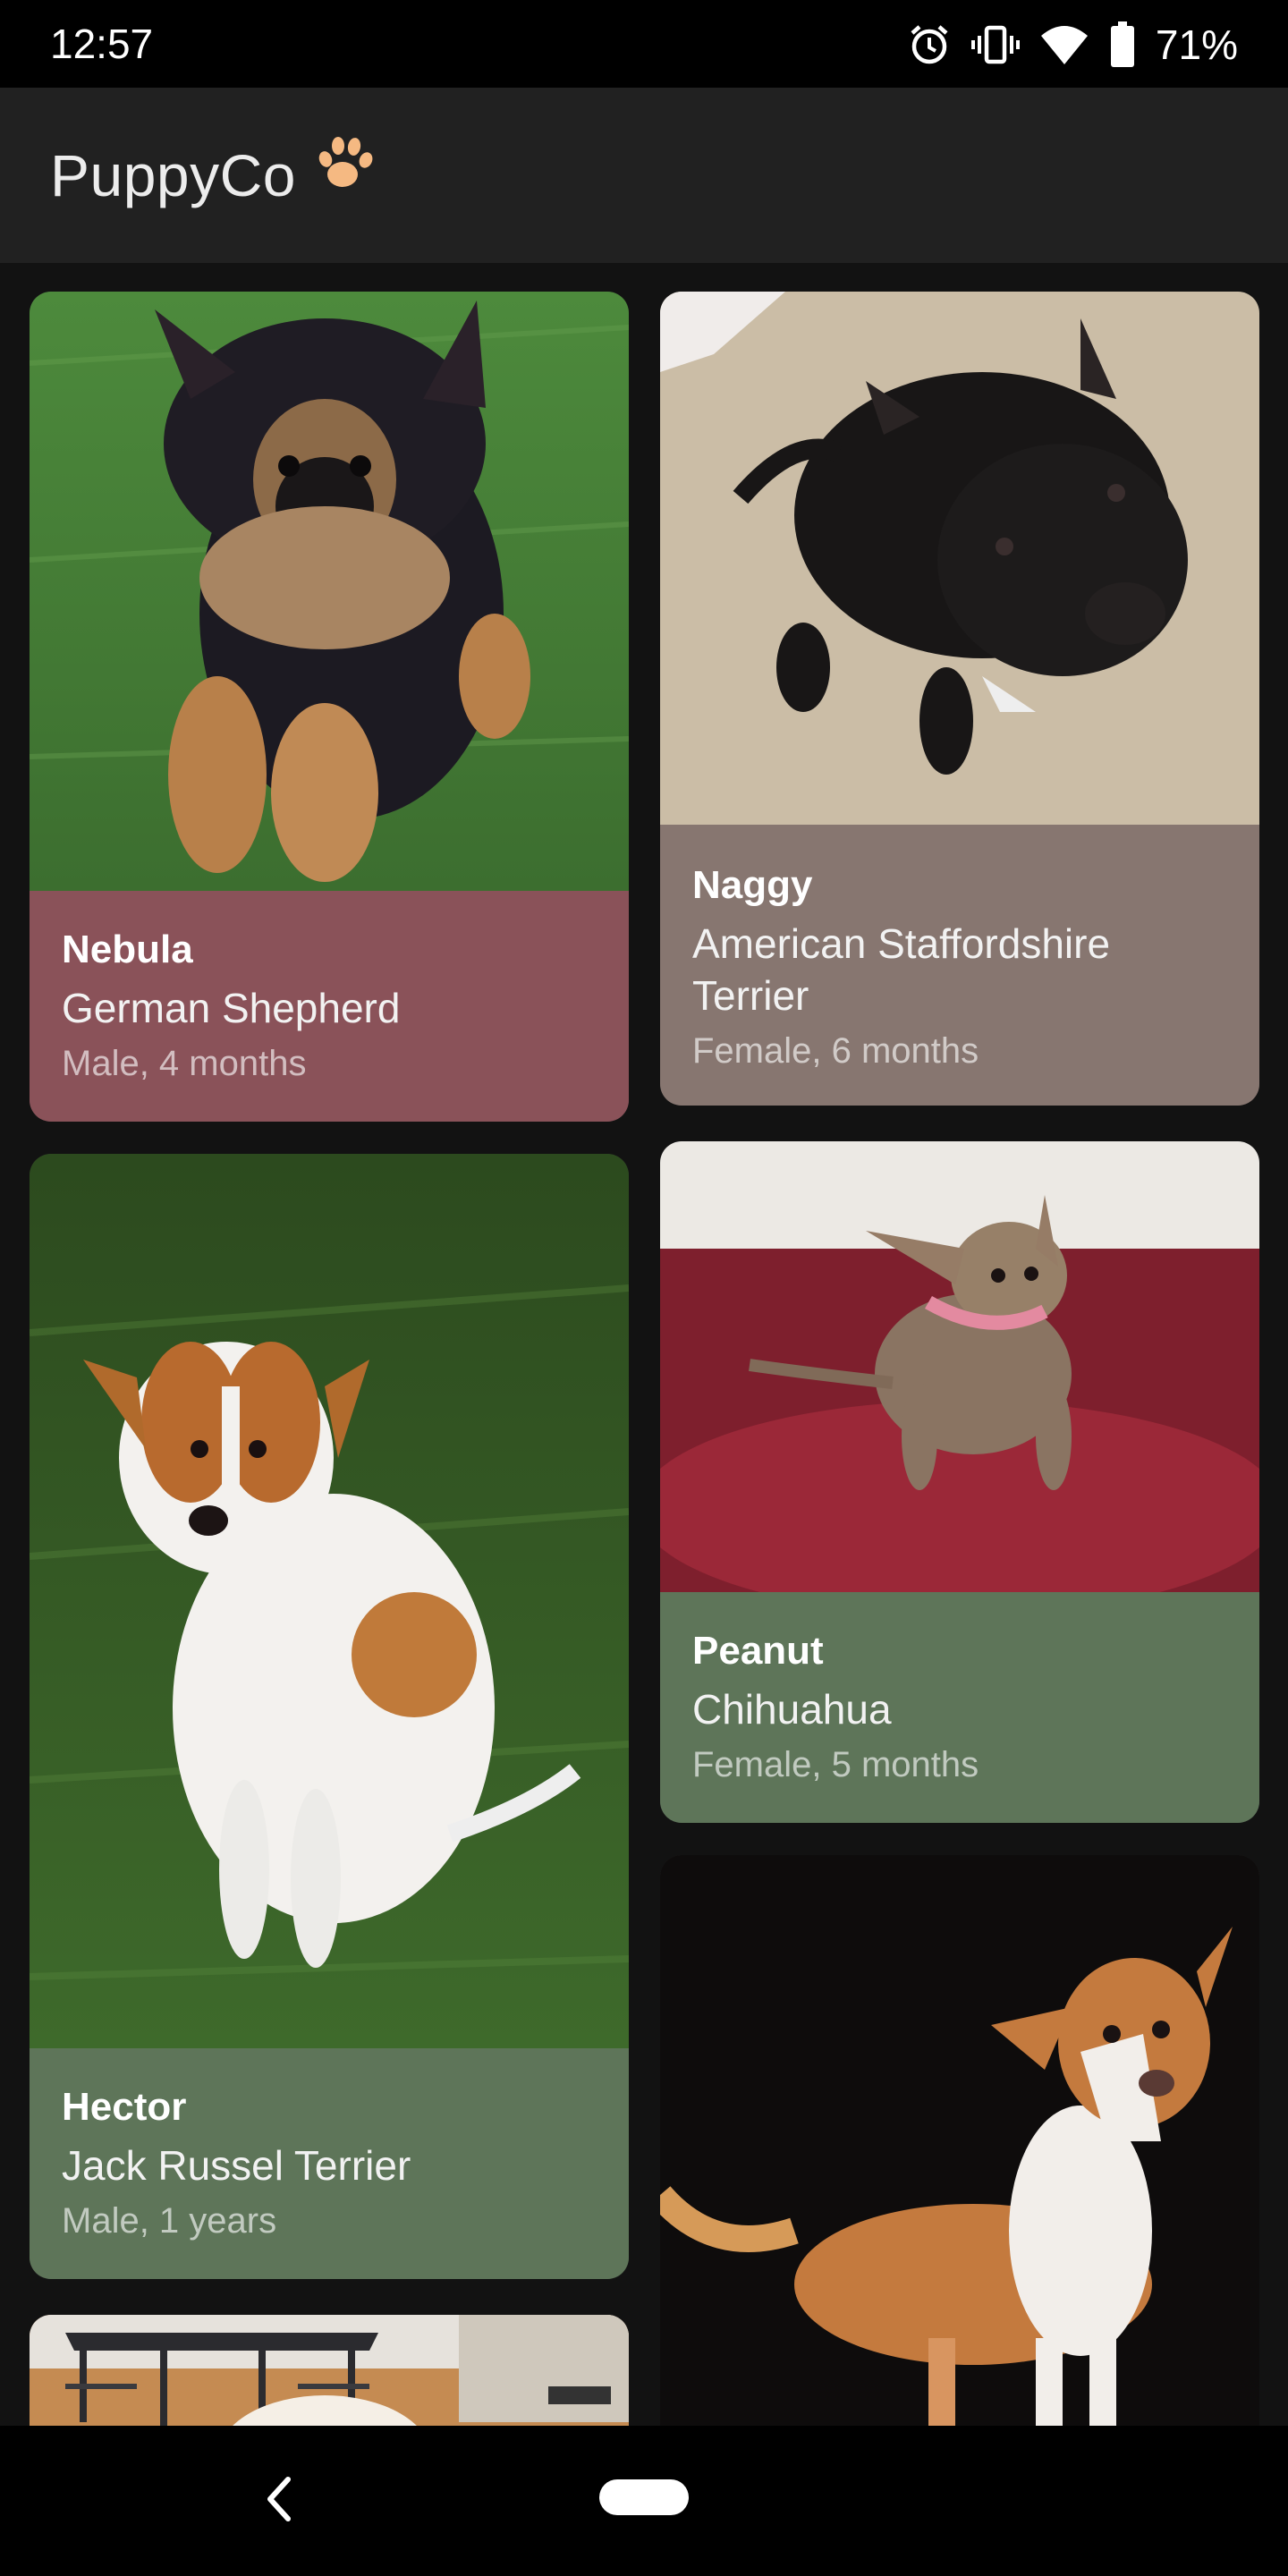 The width and height of the screenshot is (1288, 2576). Describe the element at coordinates (169, 2221) in the screenshot. I see `puppy-meta: Male, 1 years` at that location.